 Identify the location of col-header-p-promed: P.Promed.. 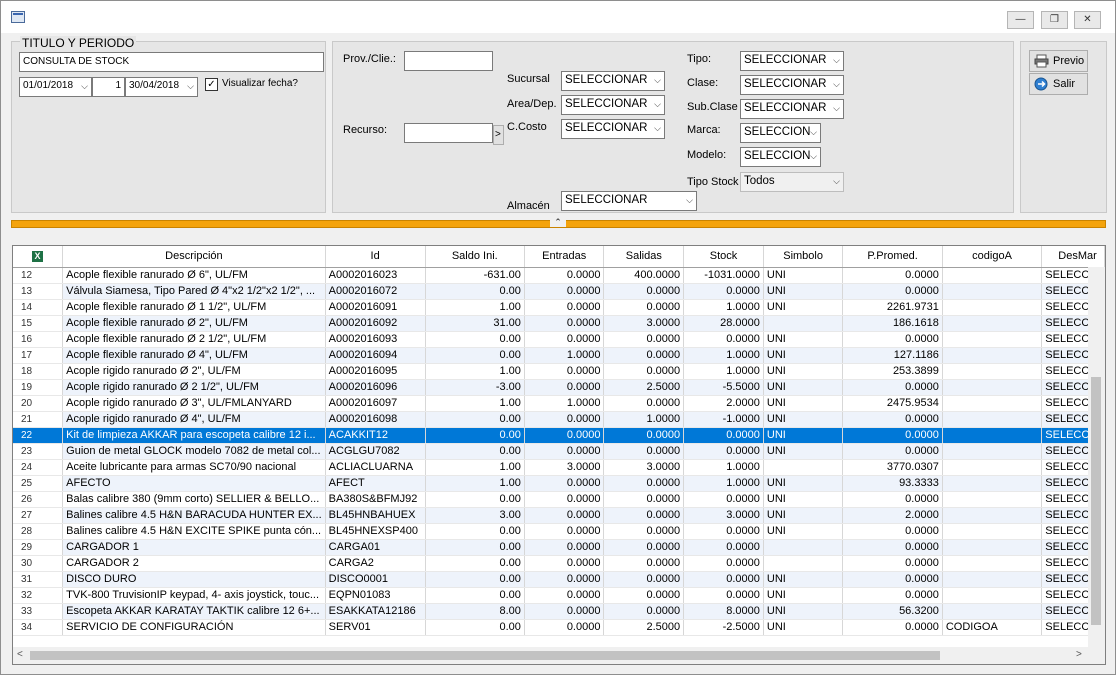
(892, 257).